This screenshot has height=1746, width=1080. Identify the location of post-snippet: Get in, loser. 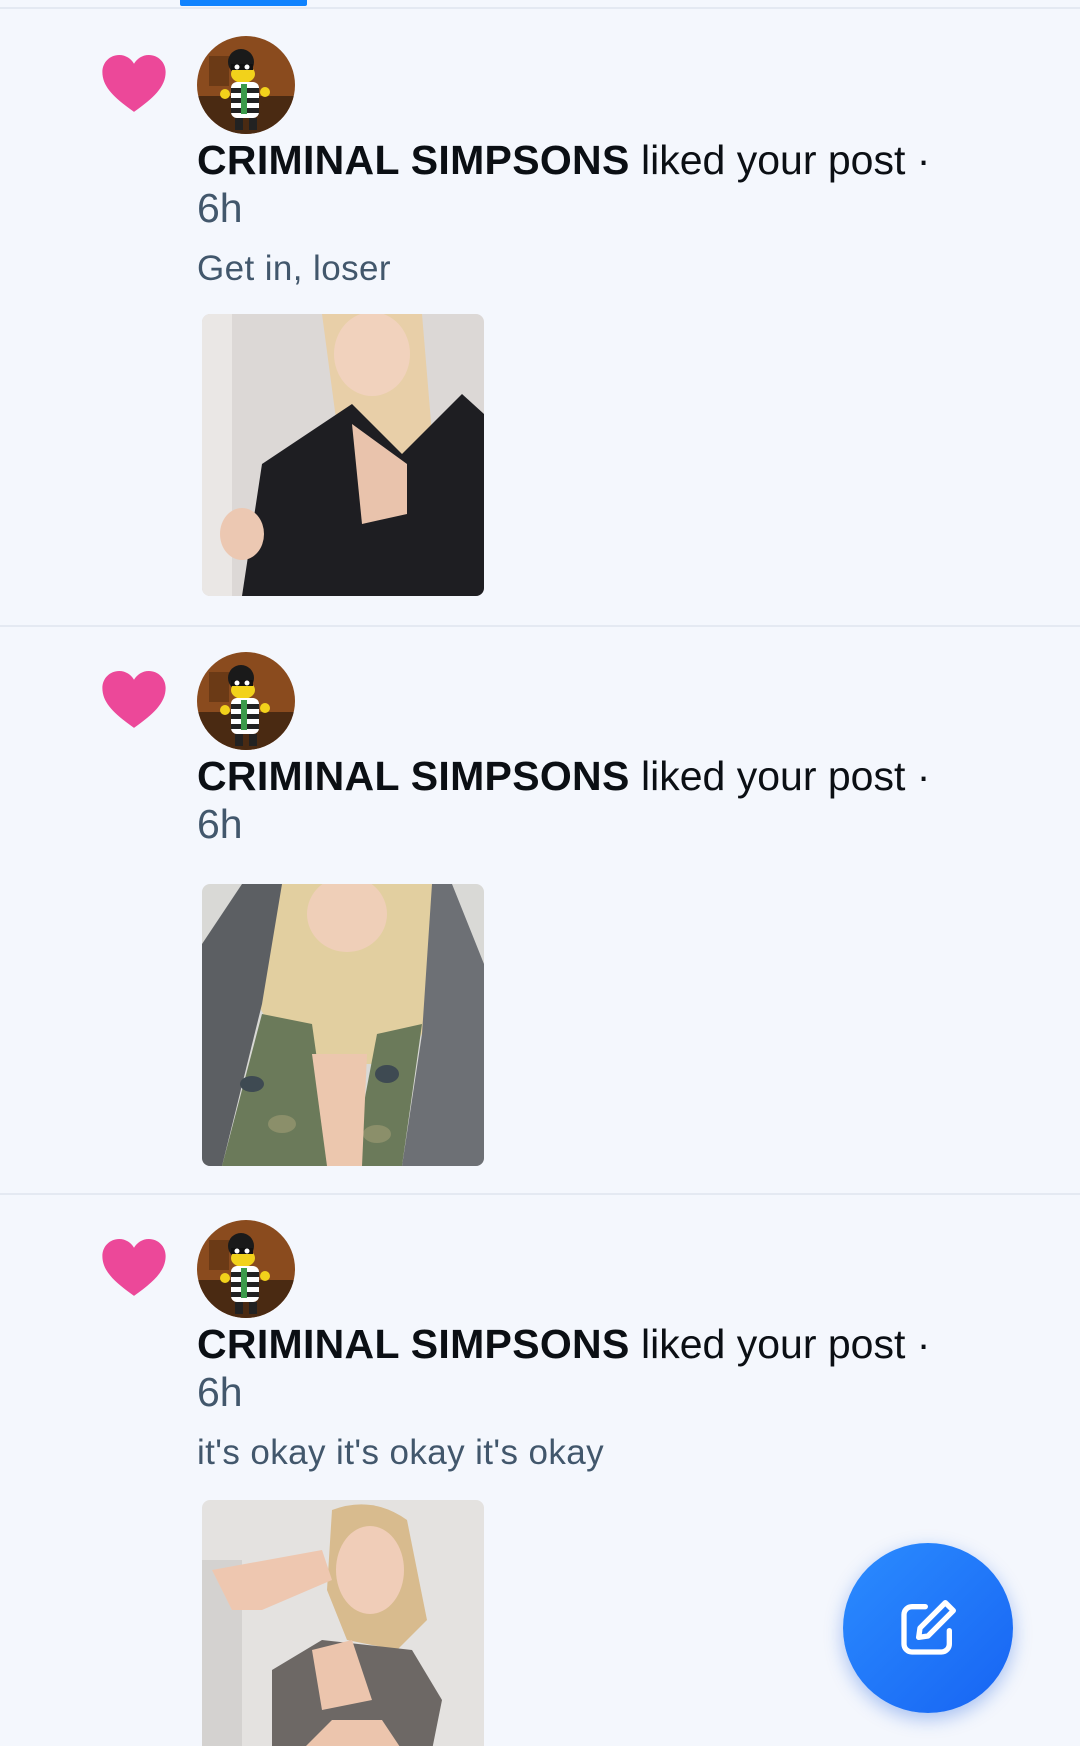
(294, 268).